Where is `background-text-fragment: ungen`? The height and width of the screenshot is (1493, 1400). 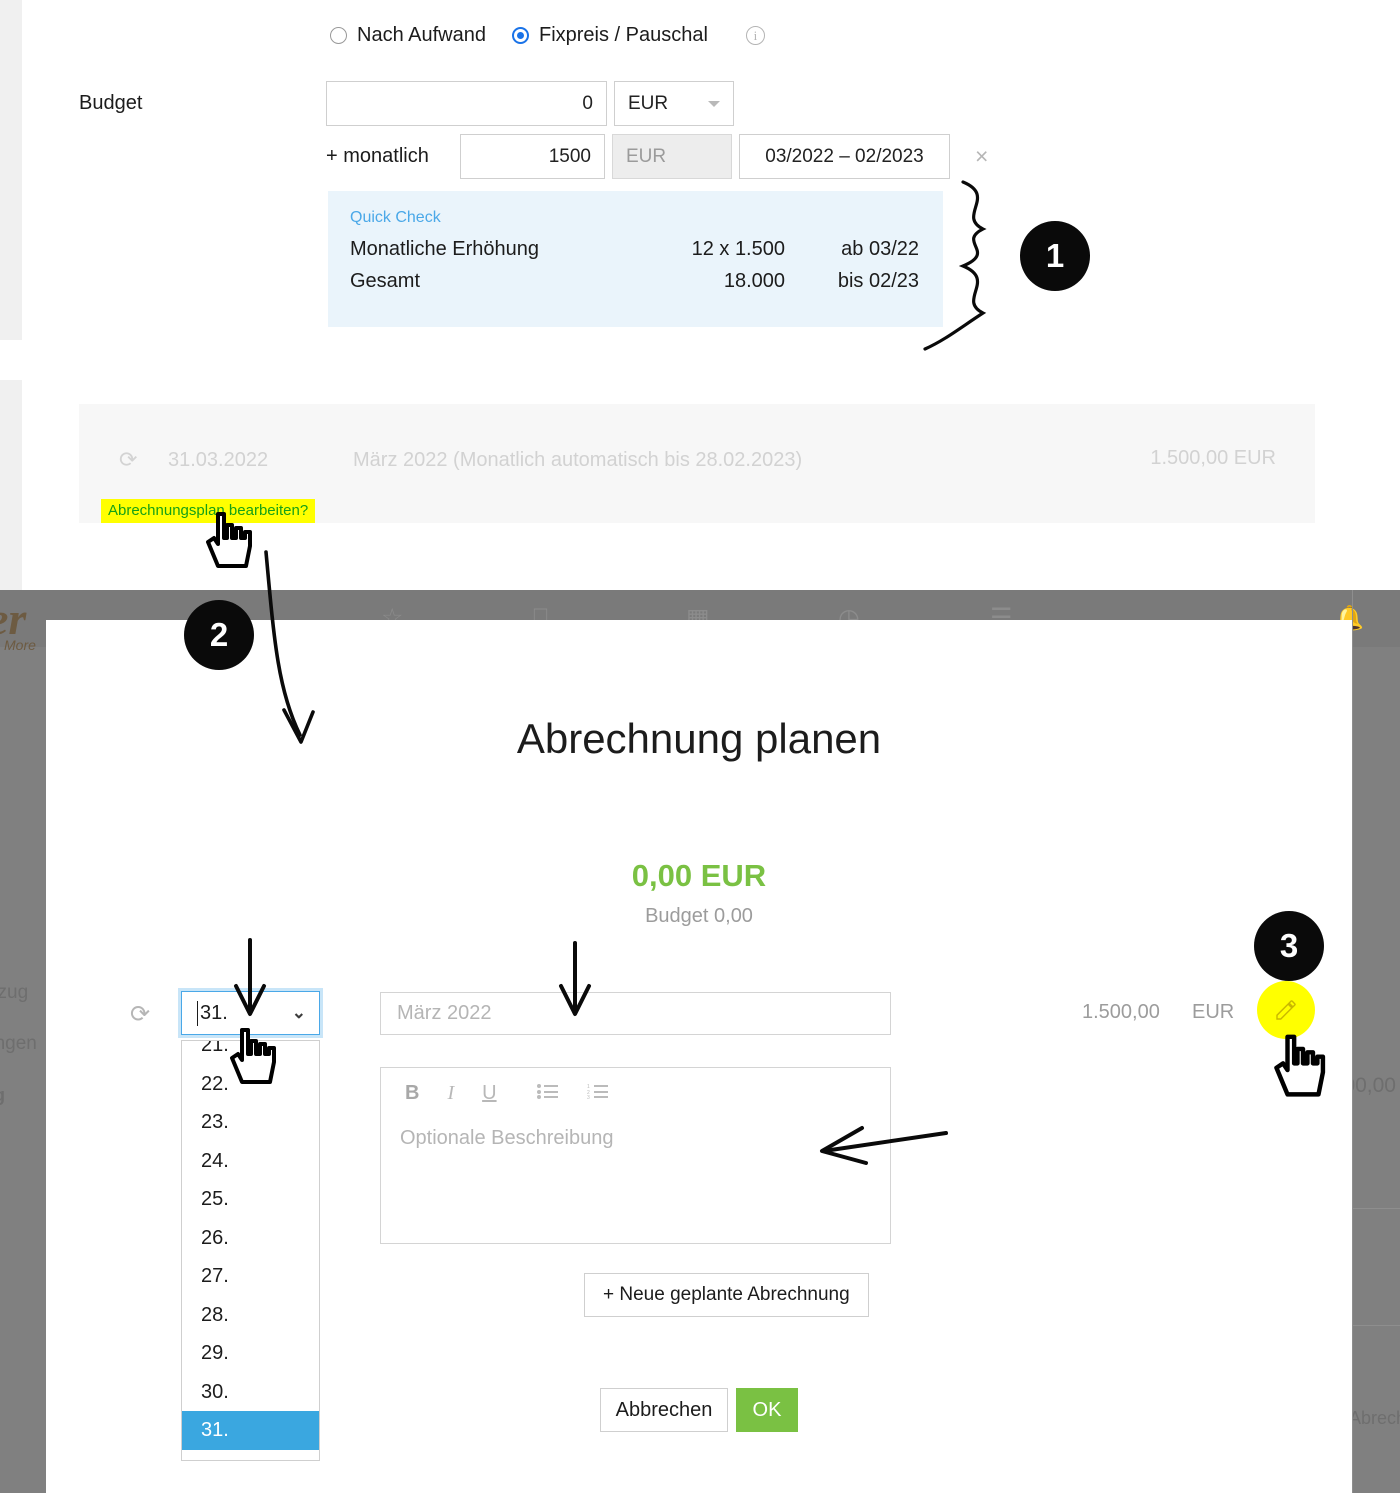 background-text-fragment: ungen is located at coordinates (18, 1043).